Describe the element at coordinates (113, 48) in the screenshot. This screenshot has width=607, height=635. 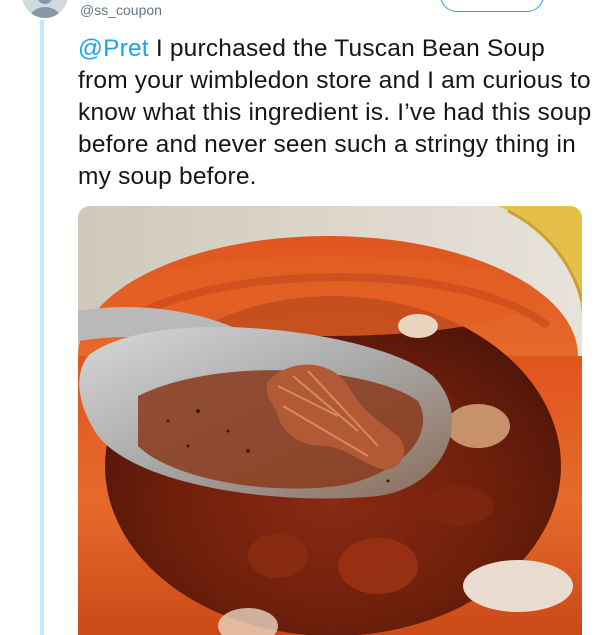
I see `mention-link: @Pret` at that location.